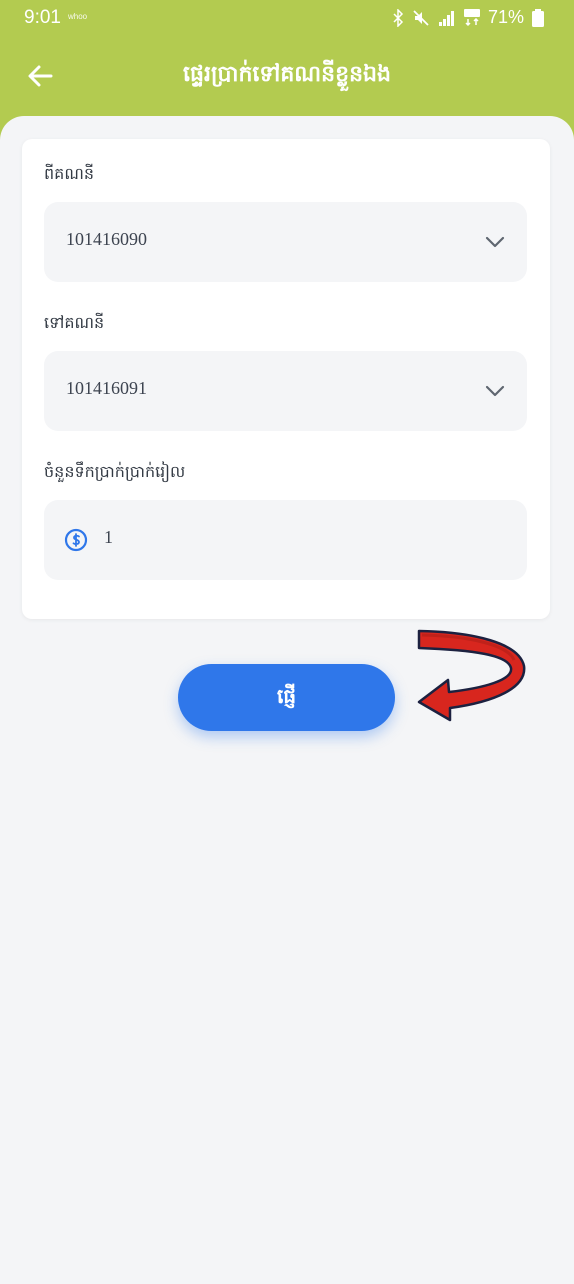 The image size is (574, 1284). What do you see at coordinates (42, 17) in the screenshot?
I see `status-time: 9:01` at bounding box center [42, 17].